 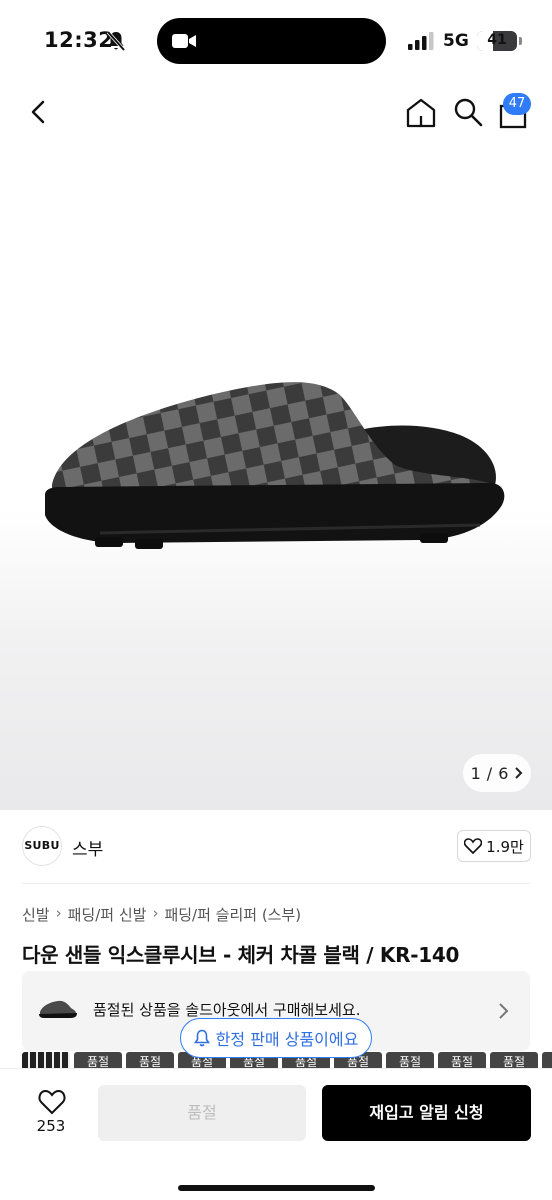 I want to click on brand-name: 스부, so click(x=87, y=847).